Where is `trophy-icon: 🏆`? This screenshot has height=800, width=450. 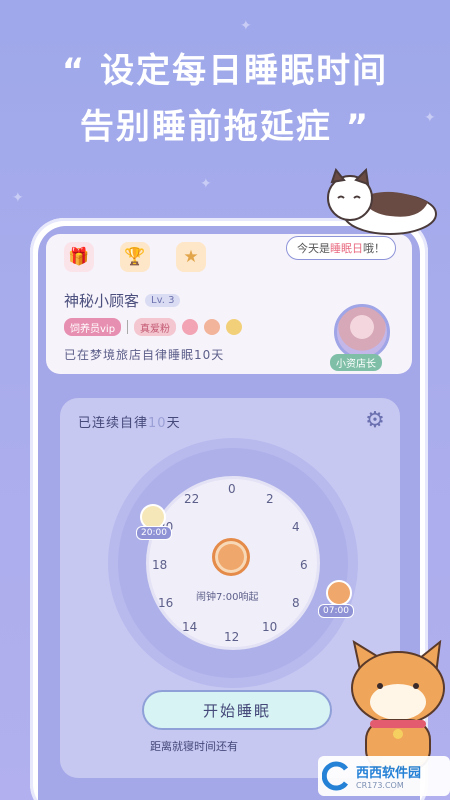 trophy-icon: 🏆 is located at coordinates (135, 257).